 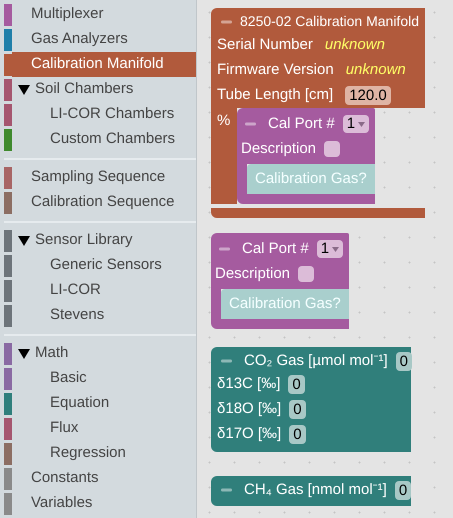 What do you see at coordinates (265, 45) in the screenshot?
I see `field-label: Serial Number` at bounding box center [265, 45].